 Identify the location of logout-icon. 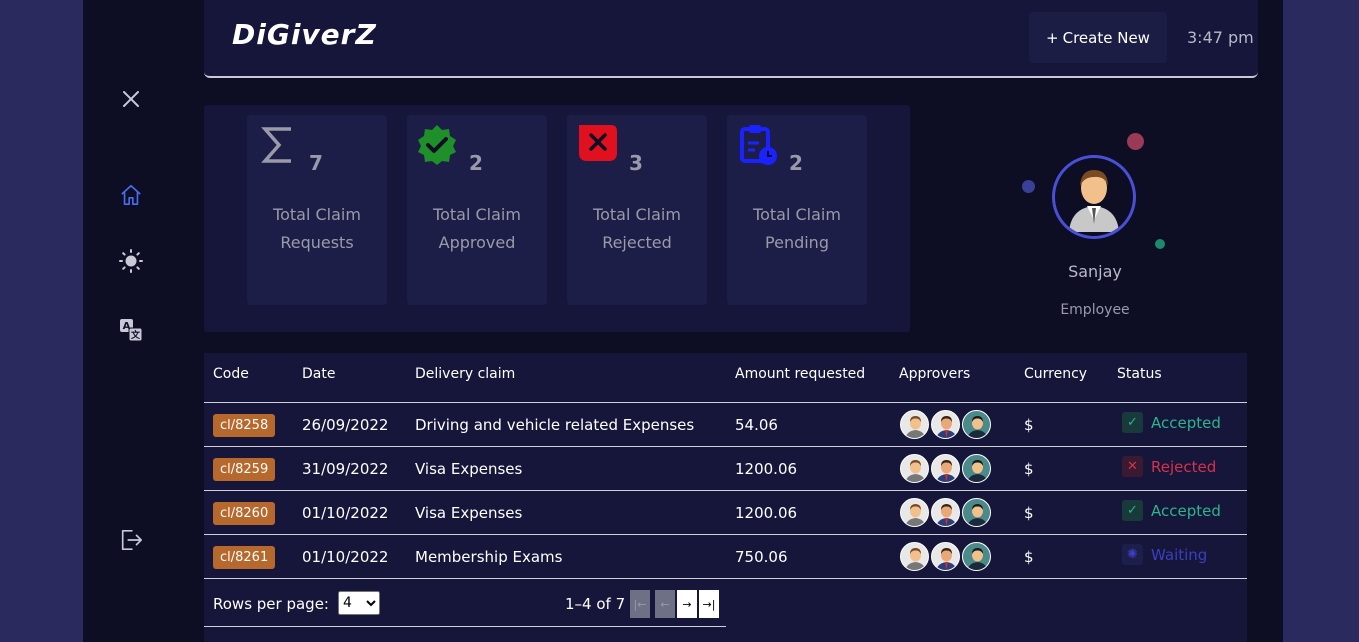
(131, 540).